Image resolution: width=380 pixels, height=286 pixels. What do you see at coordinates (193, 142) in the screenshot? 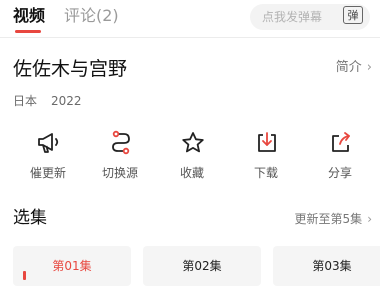
I see `star-icon` at bounding box center [193, 142].